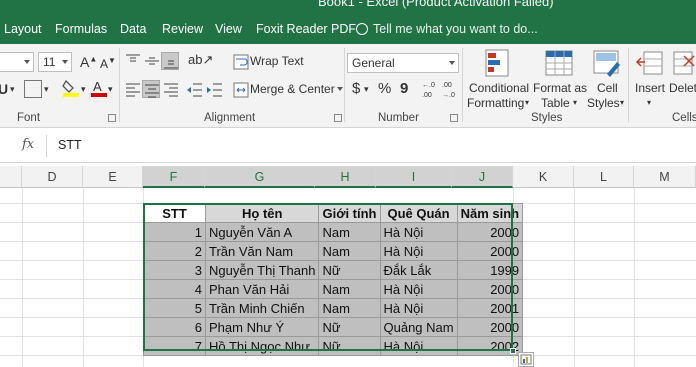 The height and width of the screenshot is (367, 696). What do you see at coordinates (606, 78) in the screenshot?
I see `cell-styles-button: Cell Styles ▾` at bounding box center [606, 78].